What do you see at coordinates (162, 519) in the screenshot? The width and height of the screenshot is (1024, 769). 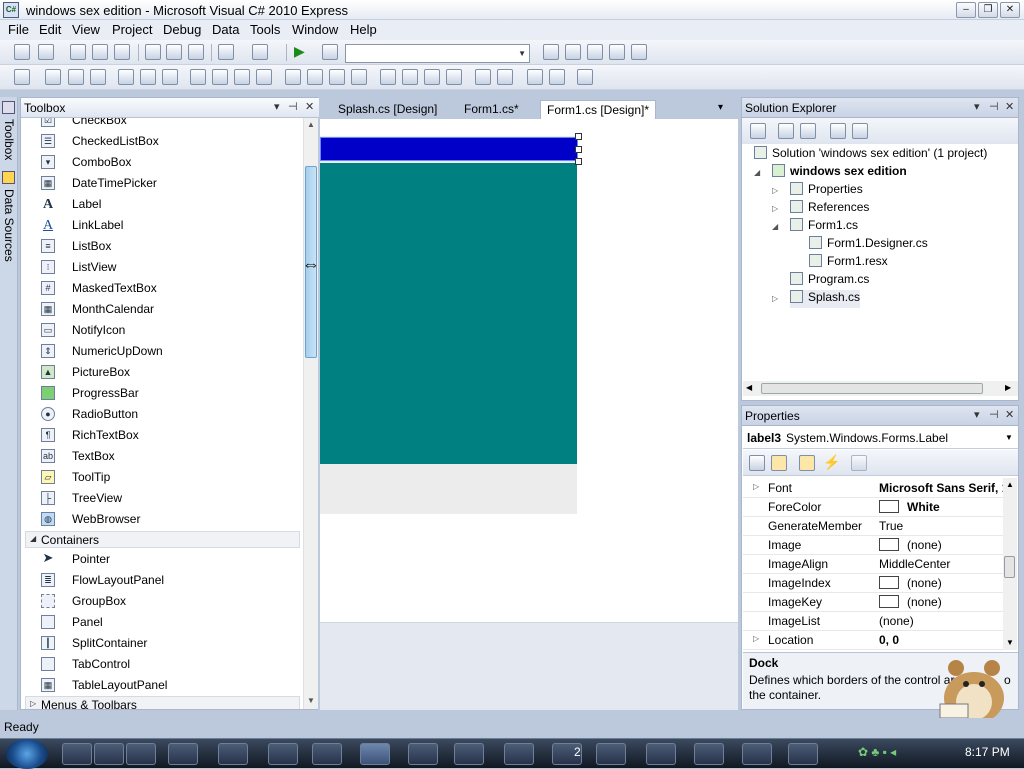 I see `toolbox-item-webbrowser: ◍ WebBrowser` at bounding box center [162, 519].